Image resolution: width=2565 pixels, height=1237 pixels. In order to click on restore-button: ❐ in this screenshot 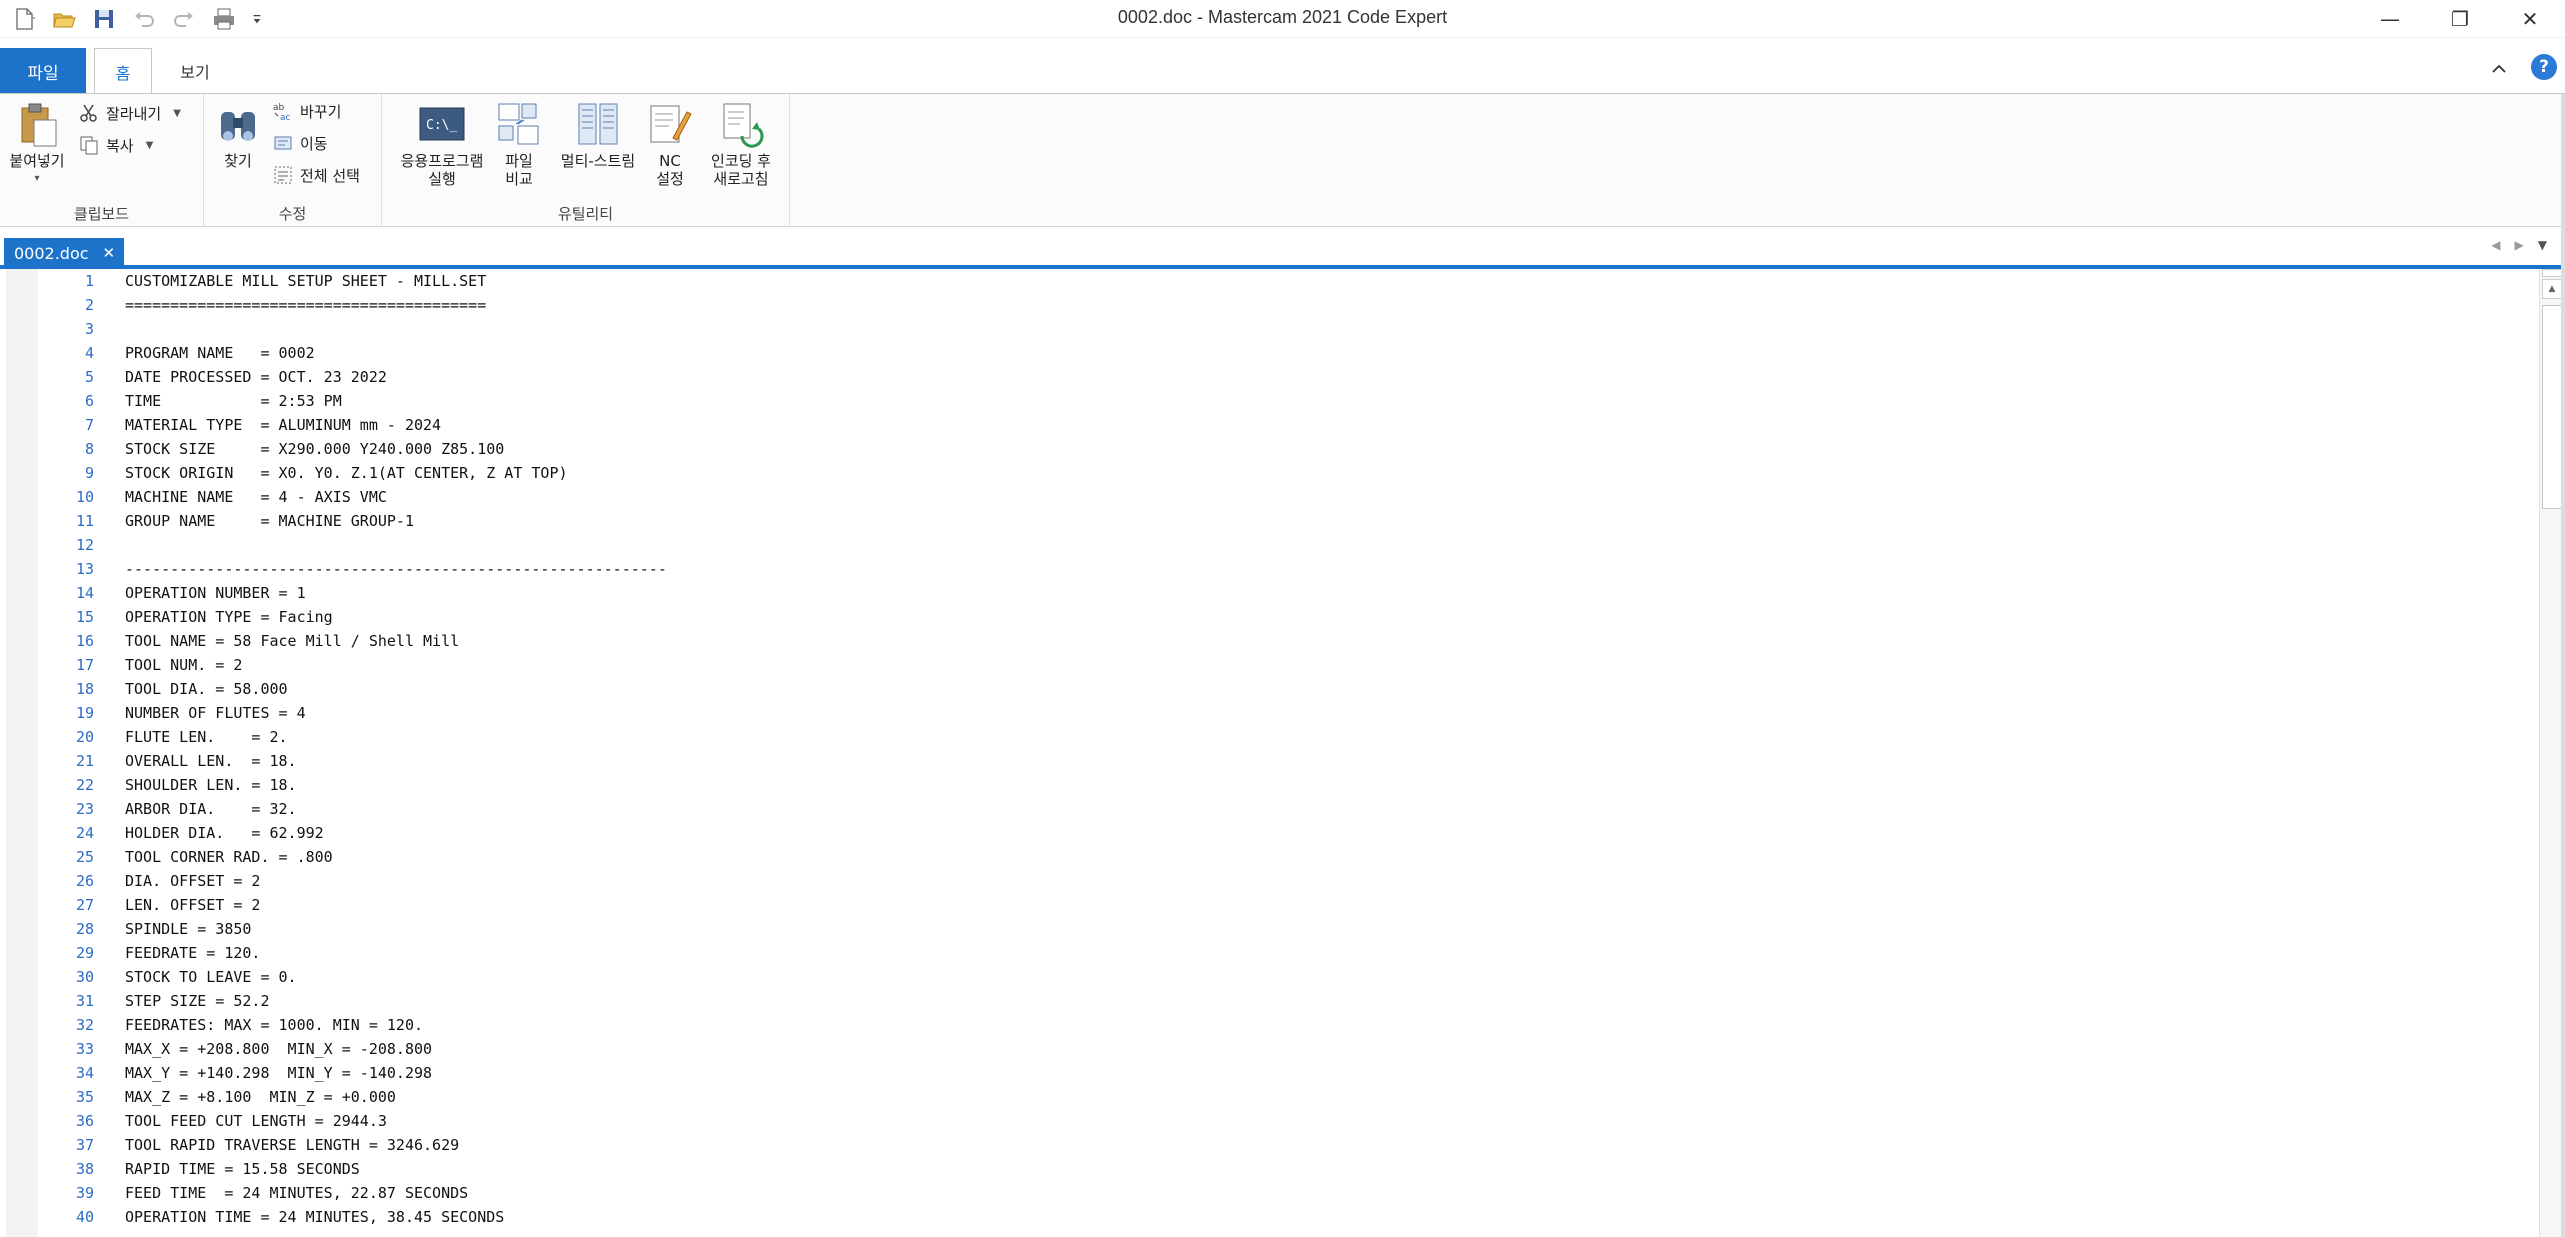, I will do `click(2460, 19)`.